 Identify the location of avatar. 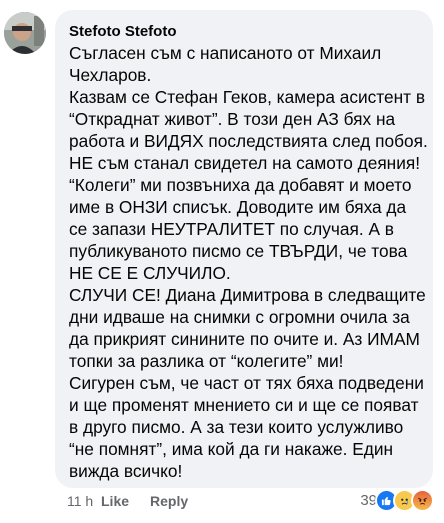
(25, 33).